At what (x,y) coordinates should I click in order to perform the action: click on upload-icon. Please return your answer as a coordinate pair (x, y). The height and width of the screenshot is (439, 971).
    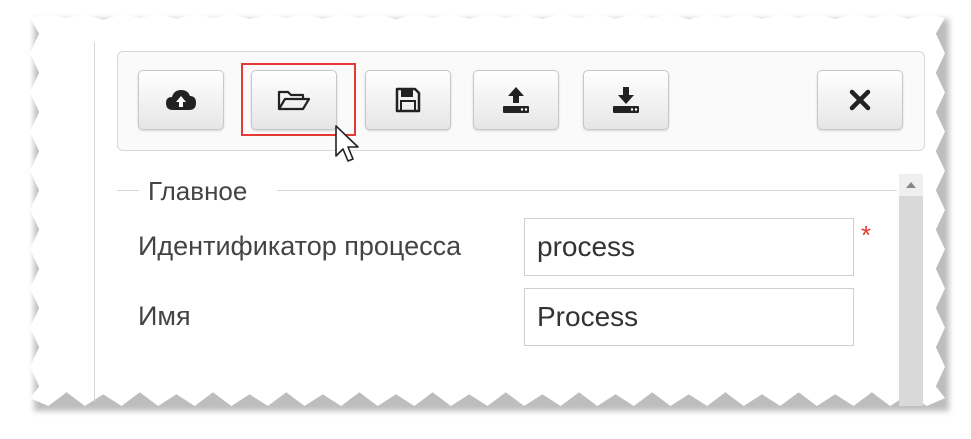
    Looking at the image, I should click on (516, 100).